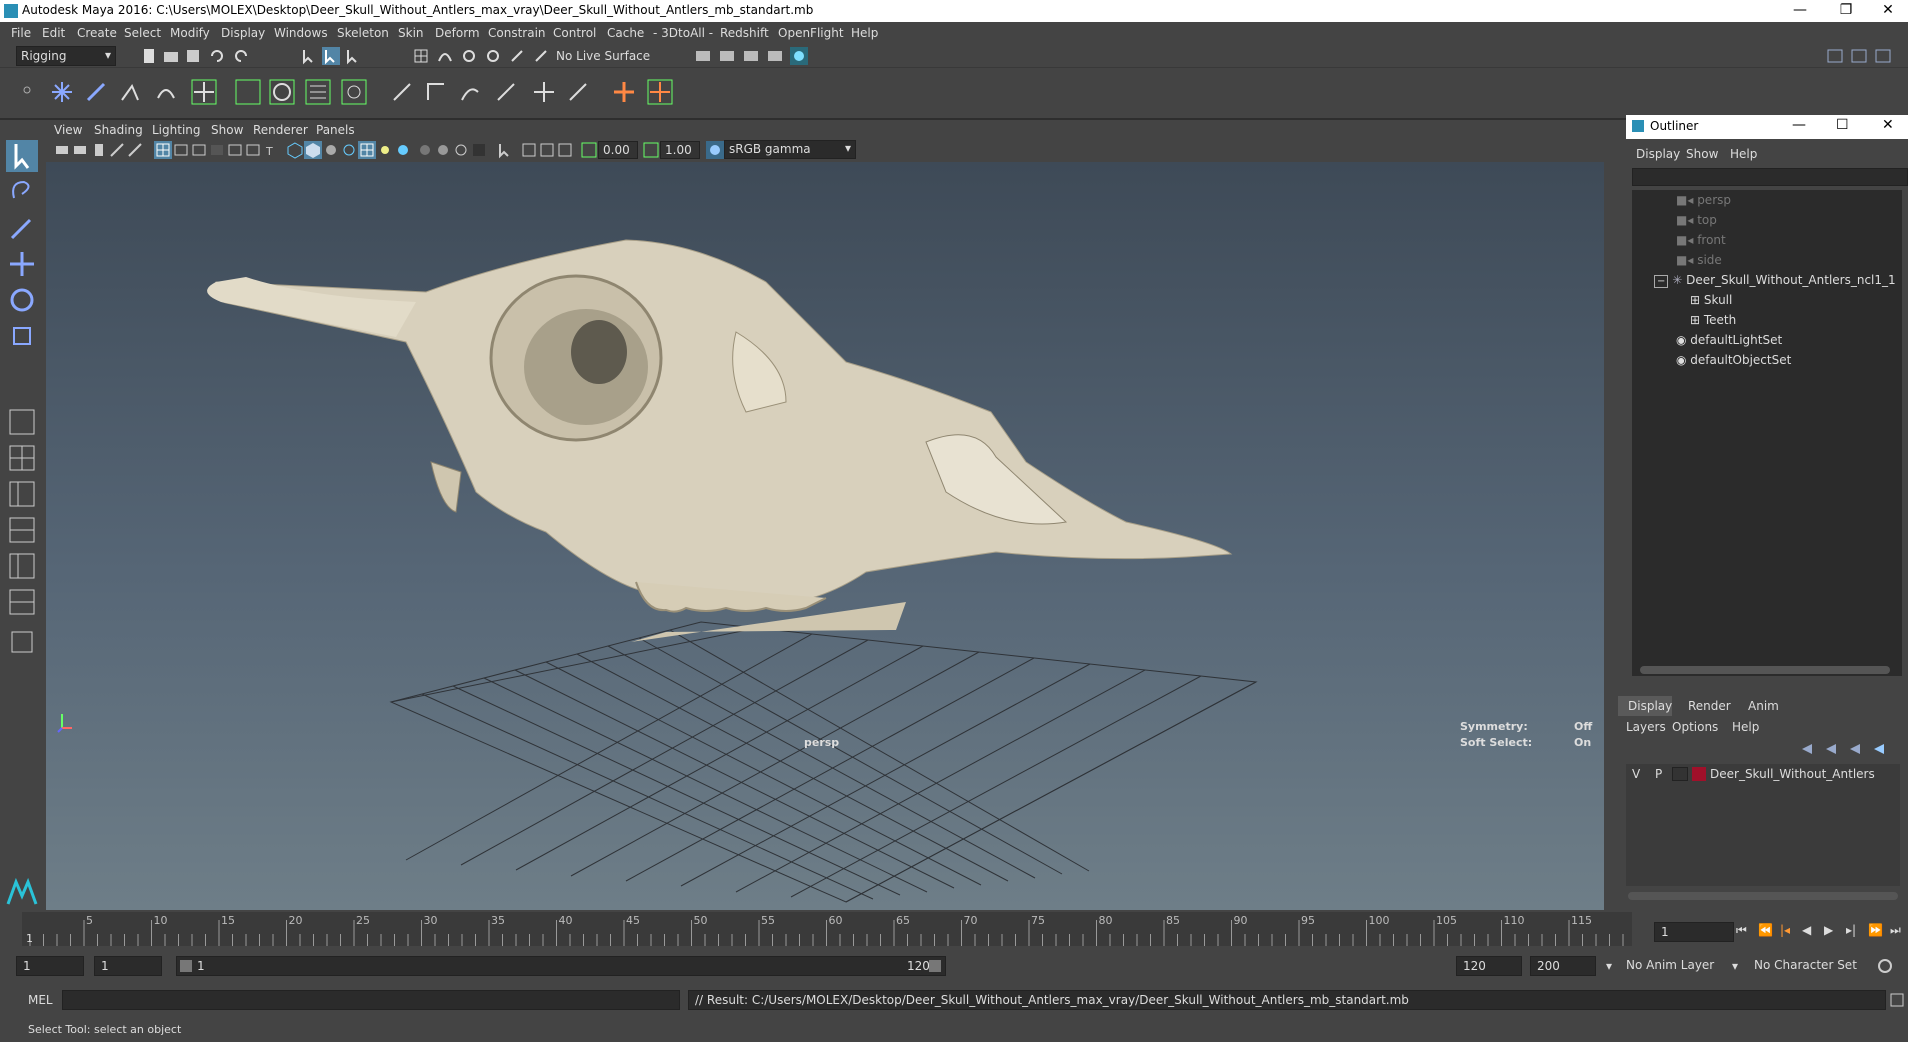 The image size is (1908, 1042). Describe the element at coordinates (253, 150) in the screenshot. I see `safe-action-icon` at that location.